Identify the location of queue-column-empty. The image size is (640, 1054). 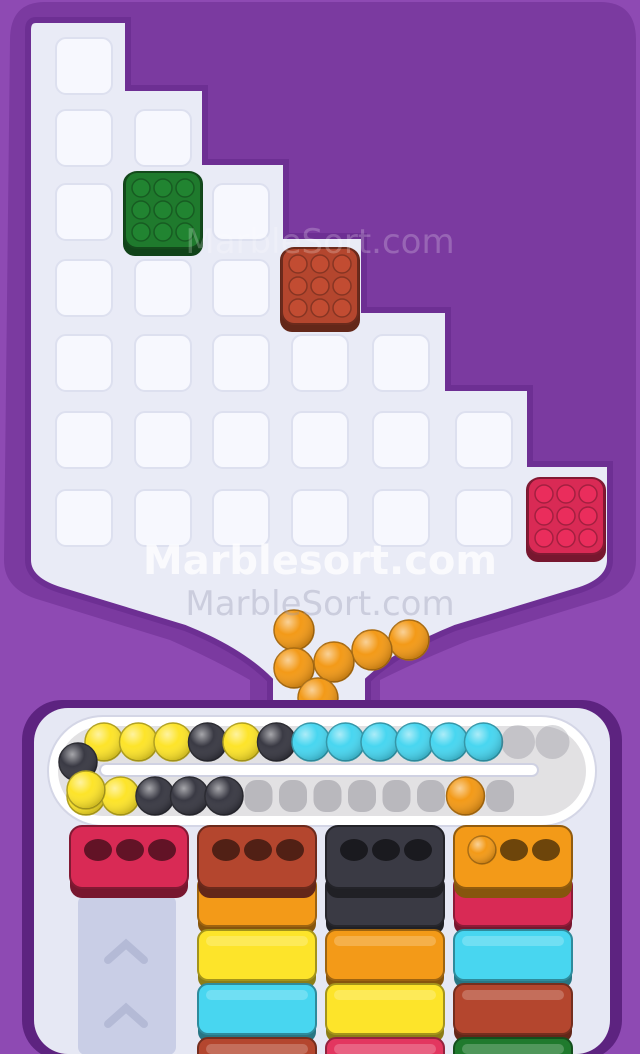
(127, 974).